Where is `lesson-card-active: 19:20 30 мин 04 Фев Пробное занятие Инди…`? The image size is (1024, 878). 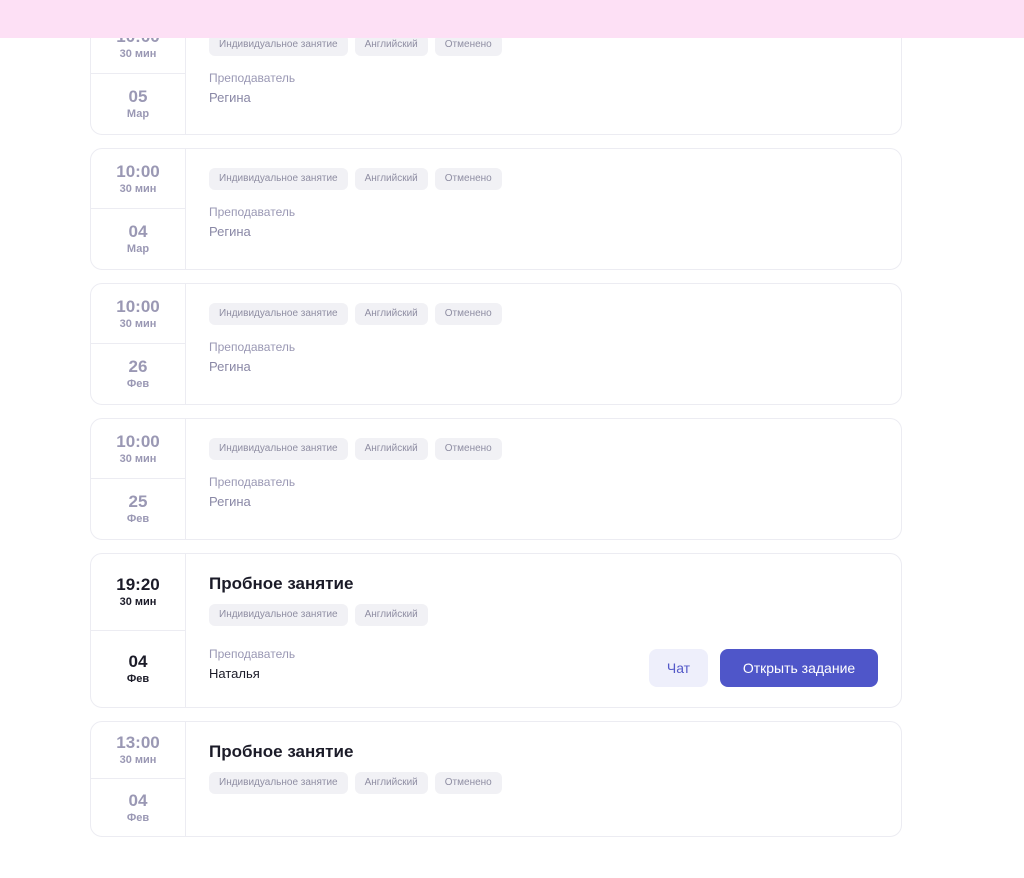 lesson-card-active: 19:20 30 мин 04 Фев Пробное занятие Инди… is located at coordinates (496, 630).